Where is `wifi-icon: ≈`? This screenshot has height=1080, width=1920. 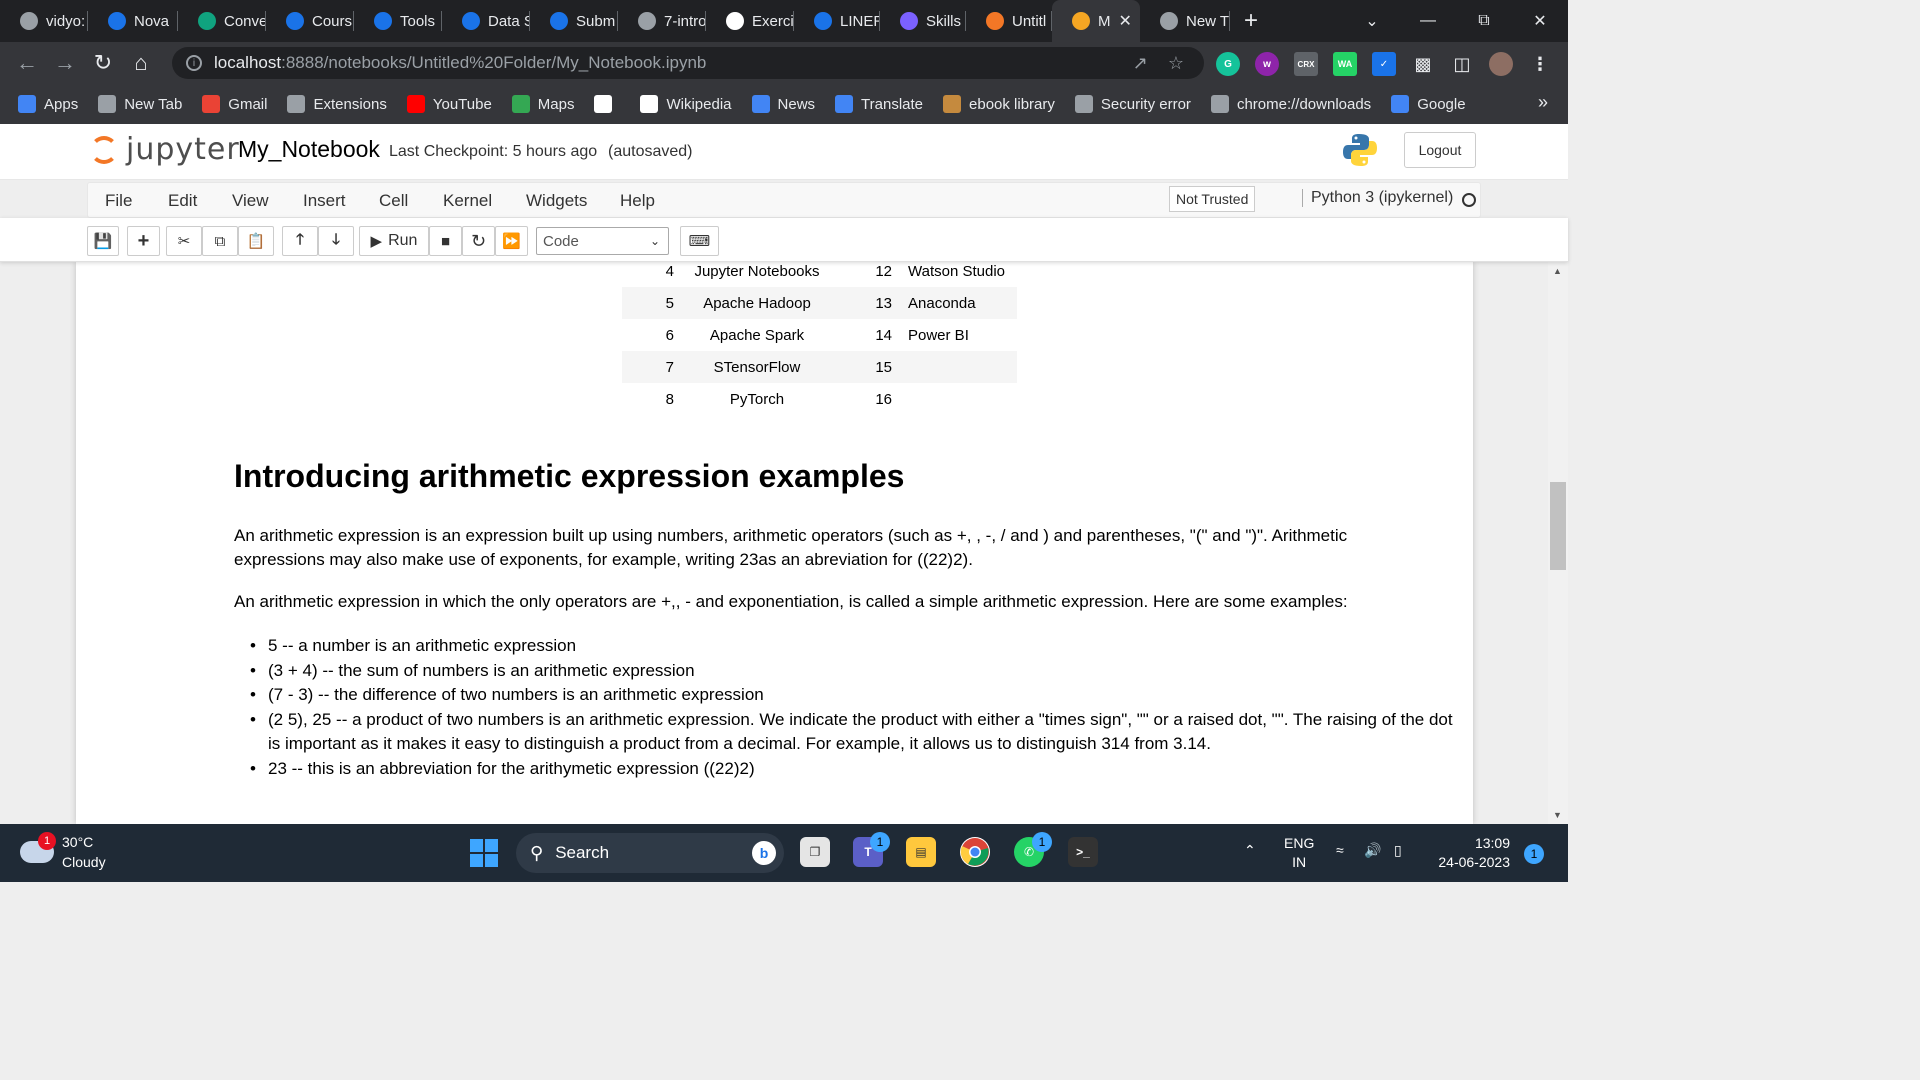
wifi-icon: ≈ is located at coordinates (1340, 850).